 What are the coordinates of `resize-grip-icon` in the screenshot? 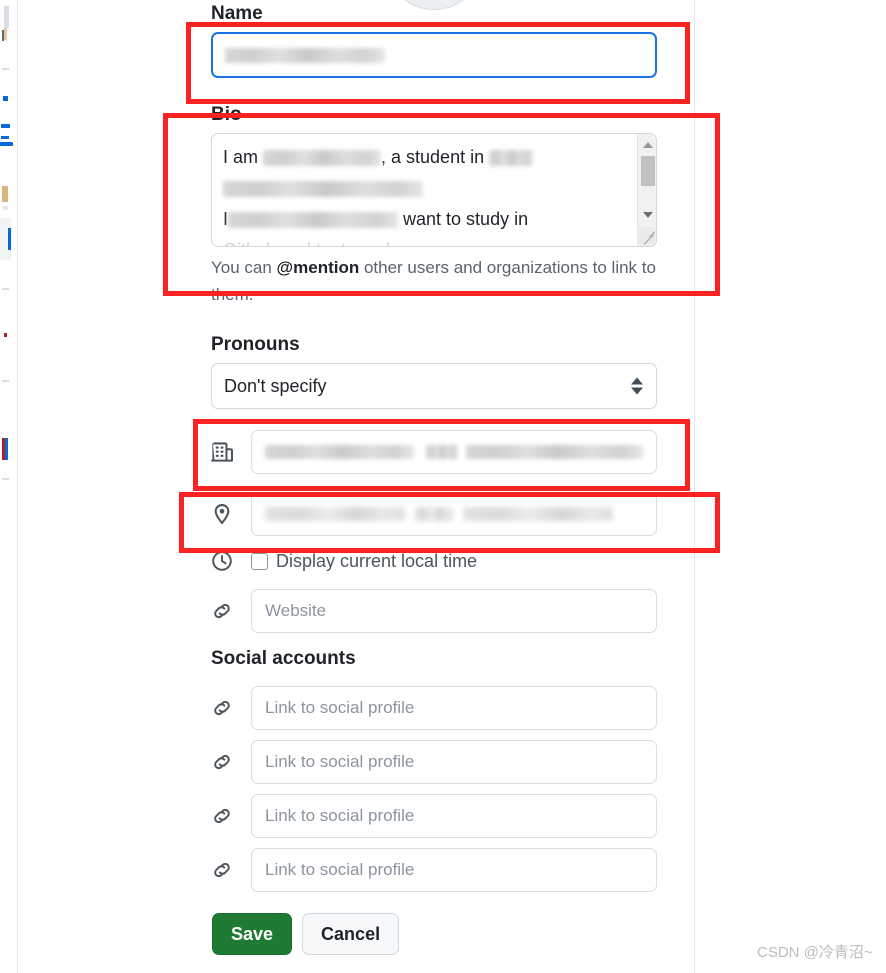 It's located at (646, 236).